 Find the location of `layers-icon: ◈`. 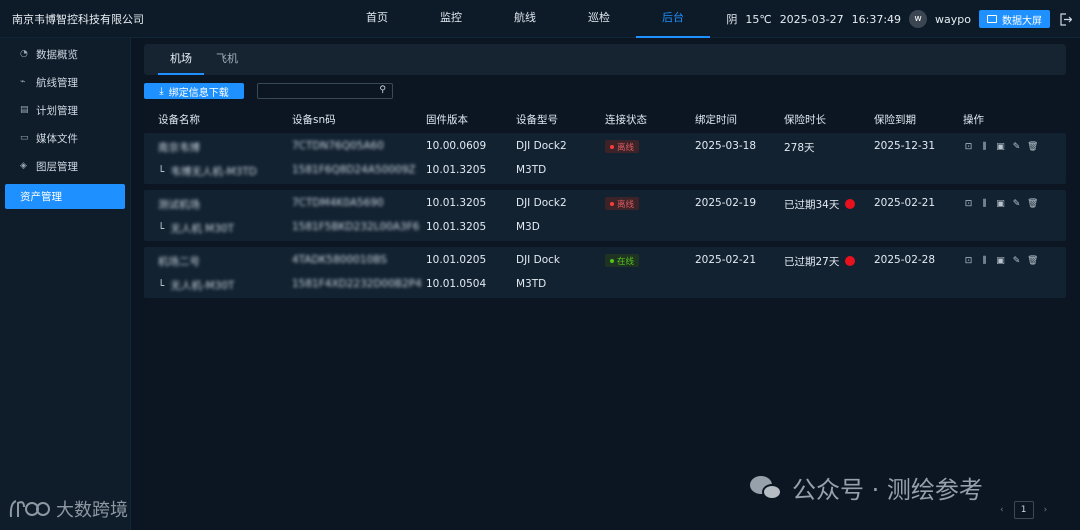

layers-icon: ◈ is located at coordinates (23, 166).